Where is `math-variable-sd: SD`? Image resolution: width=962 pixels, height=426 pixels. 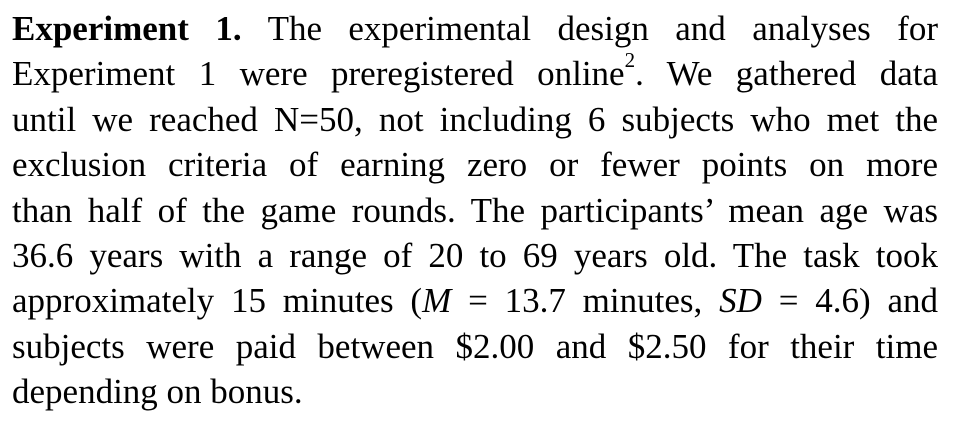 math-variable-sd: SD is located at coordinates (740, 301).